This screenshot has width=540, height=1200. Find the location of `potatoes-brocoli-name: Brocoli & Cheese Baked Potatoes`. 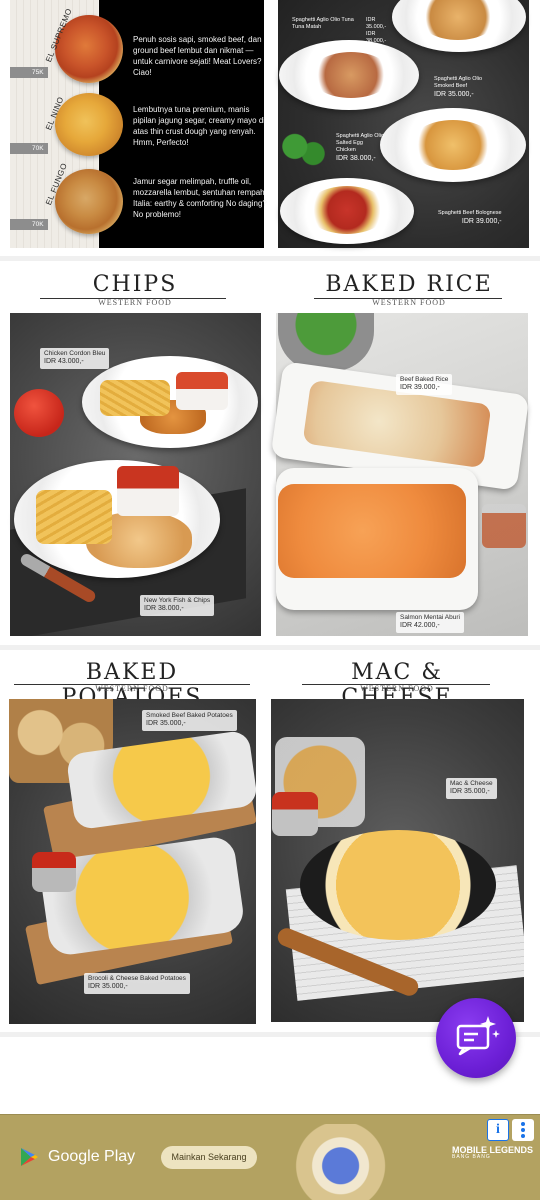

potatoes-brocoli-name: Brocoli & Cheese Baked Potatoes is located at coordinates (137, 978).